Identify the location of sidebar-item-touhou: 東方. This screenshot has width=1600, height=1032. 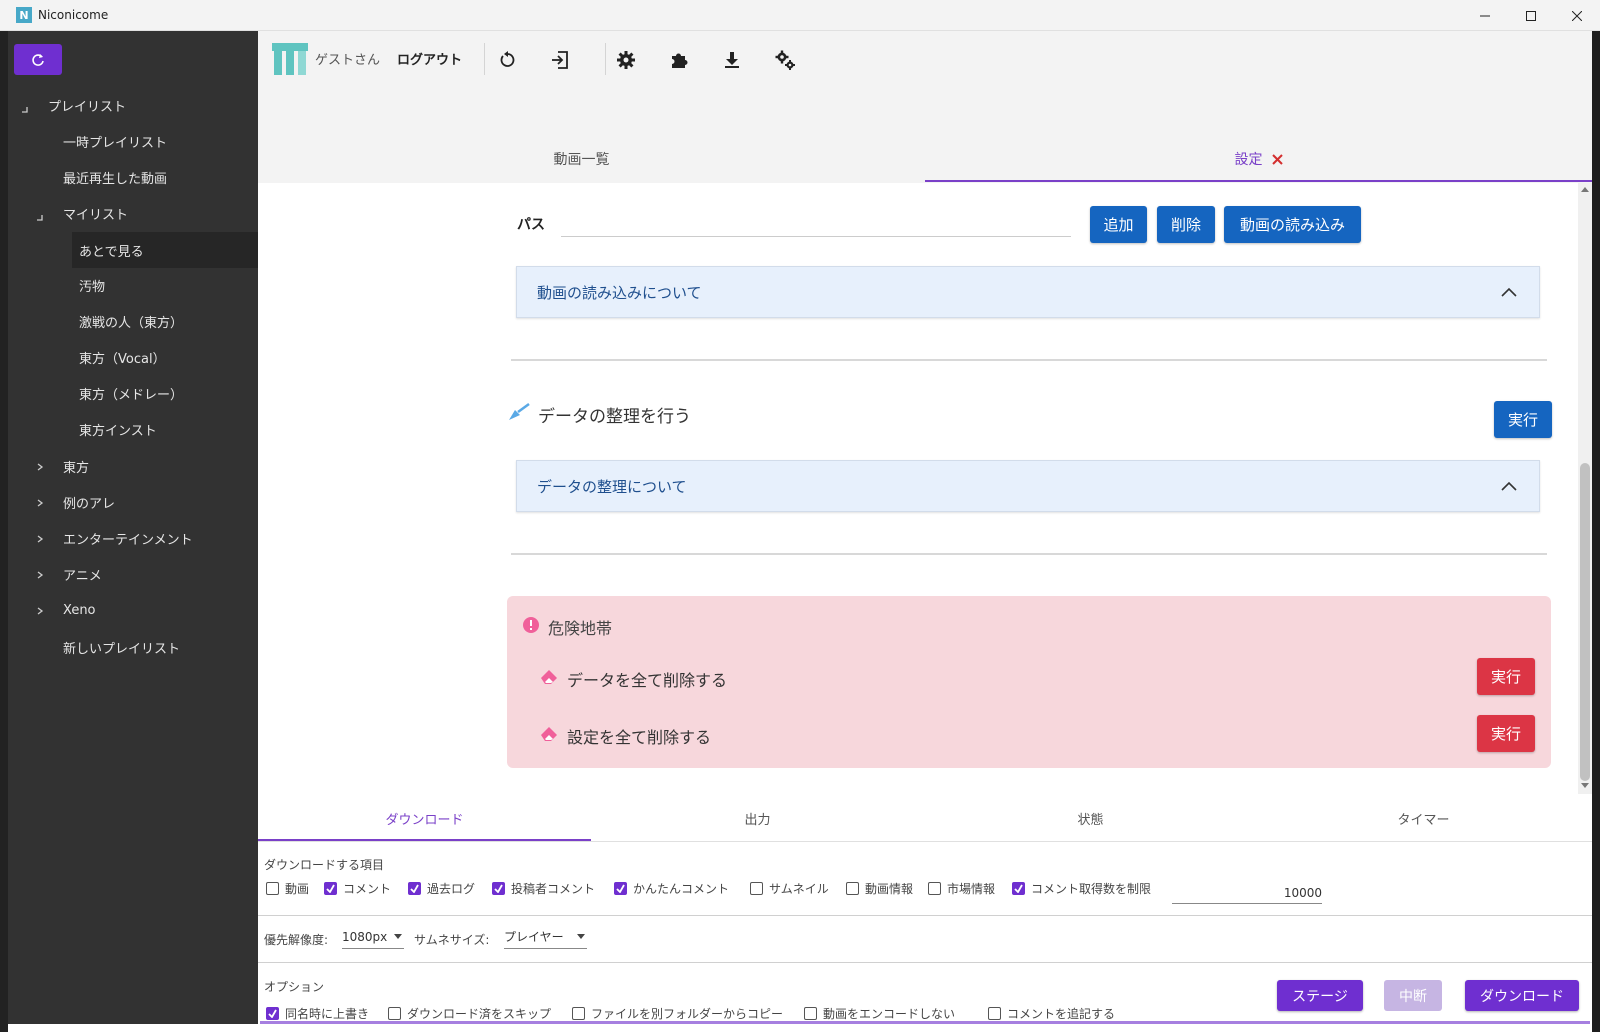
(160, 466).